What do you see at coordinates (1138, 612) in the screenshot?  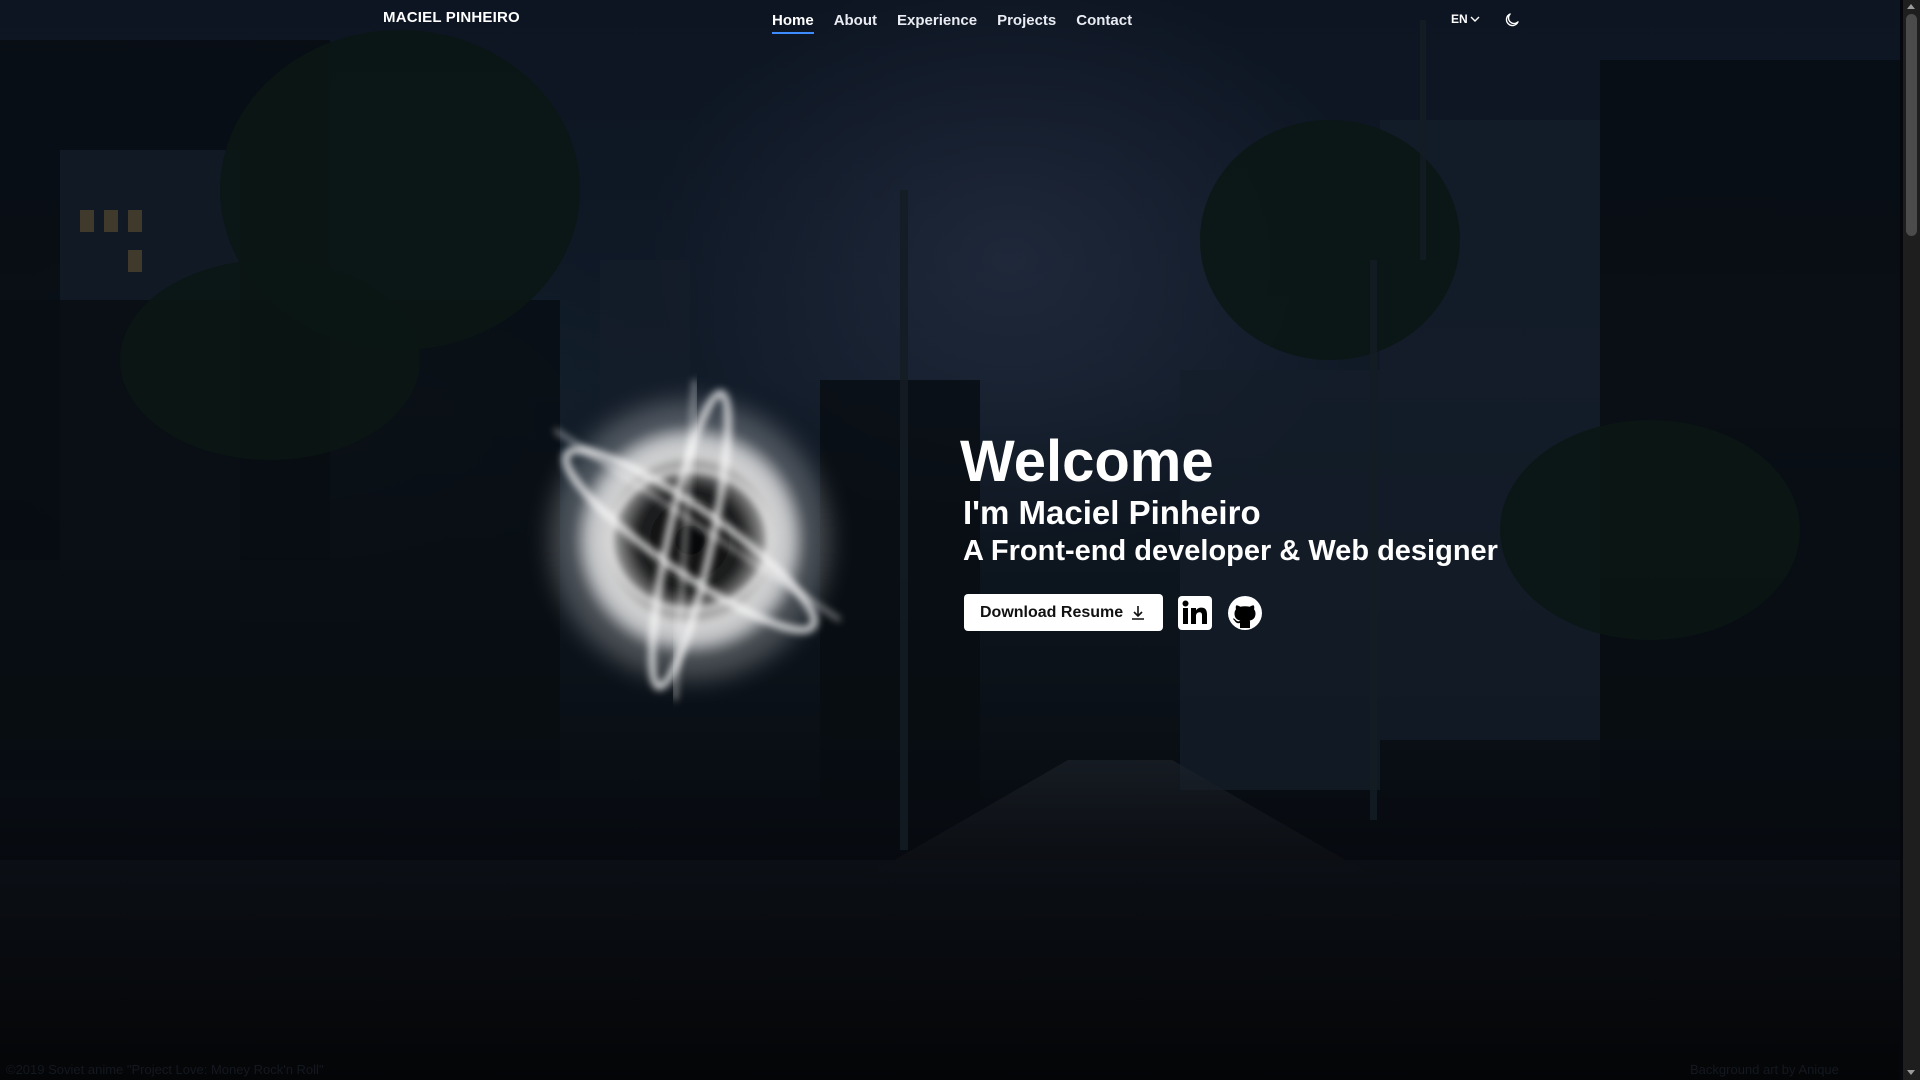 I see `download-icon` at bounding box center [1138, 612].